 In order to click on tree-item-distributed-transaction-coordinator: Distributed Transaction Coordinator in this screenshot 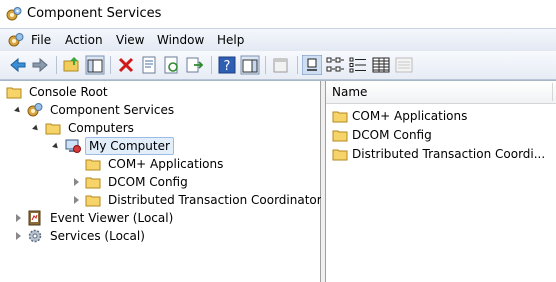, I will do `click(198, 200)`.